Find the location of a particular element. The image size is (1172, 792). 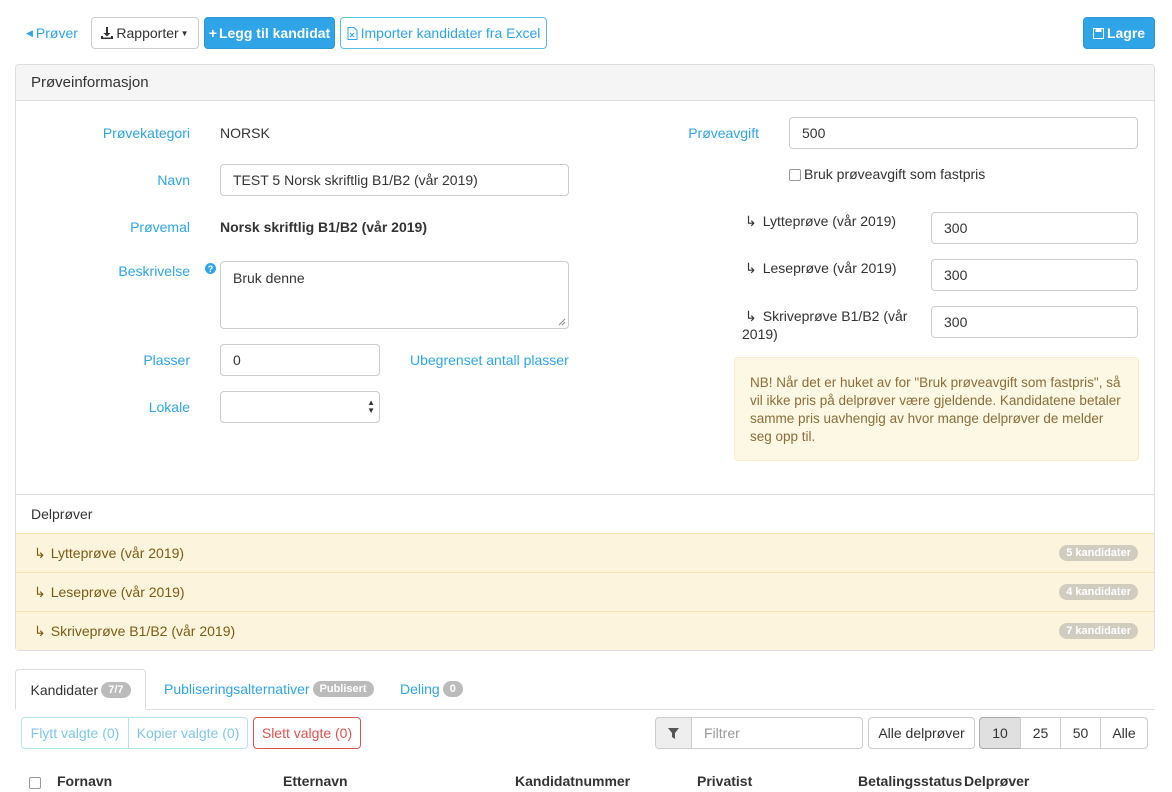

fee-input: 500 is located at coordinates (963, 133).